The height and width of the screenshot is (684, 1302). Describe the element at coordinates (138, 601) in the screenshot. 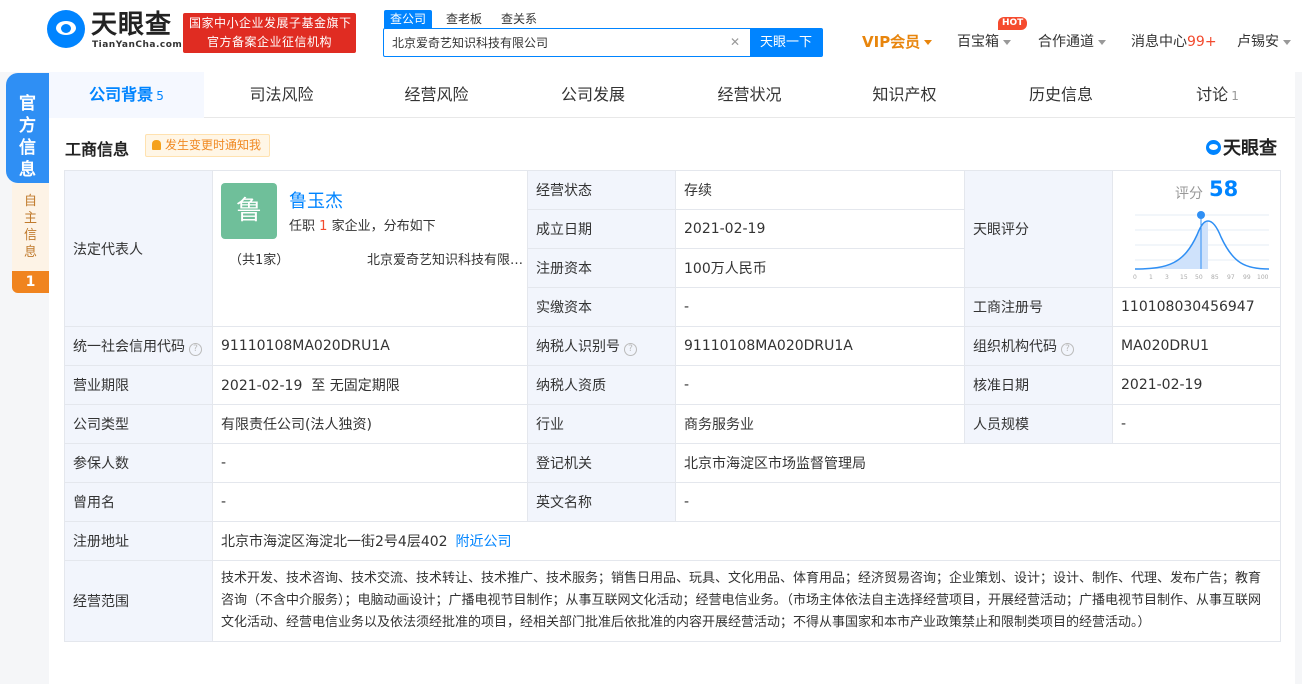

I see `scope-label: 经营范围` at that location.